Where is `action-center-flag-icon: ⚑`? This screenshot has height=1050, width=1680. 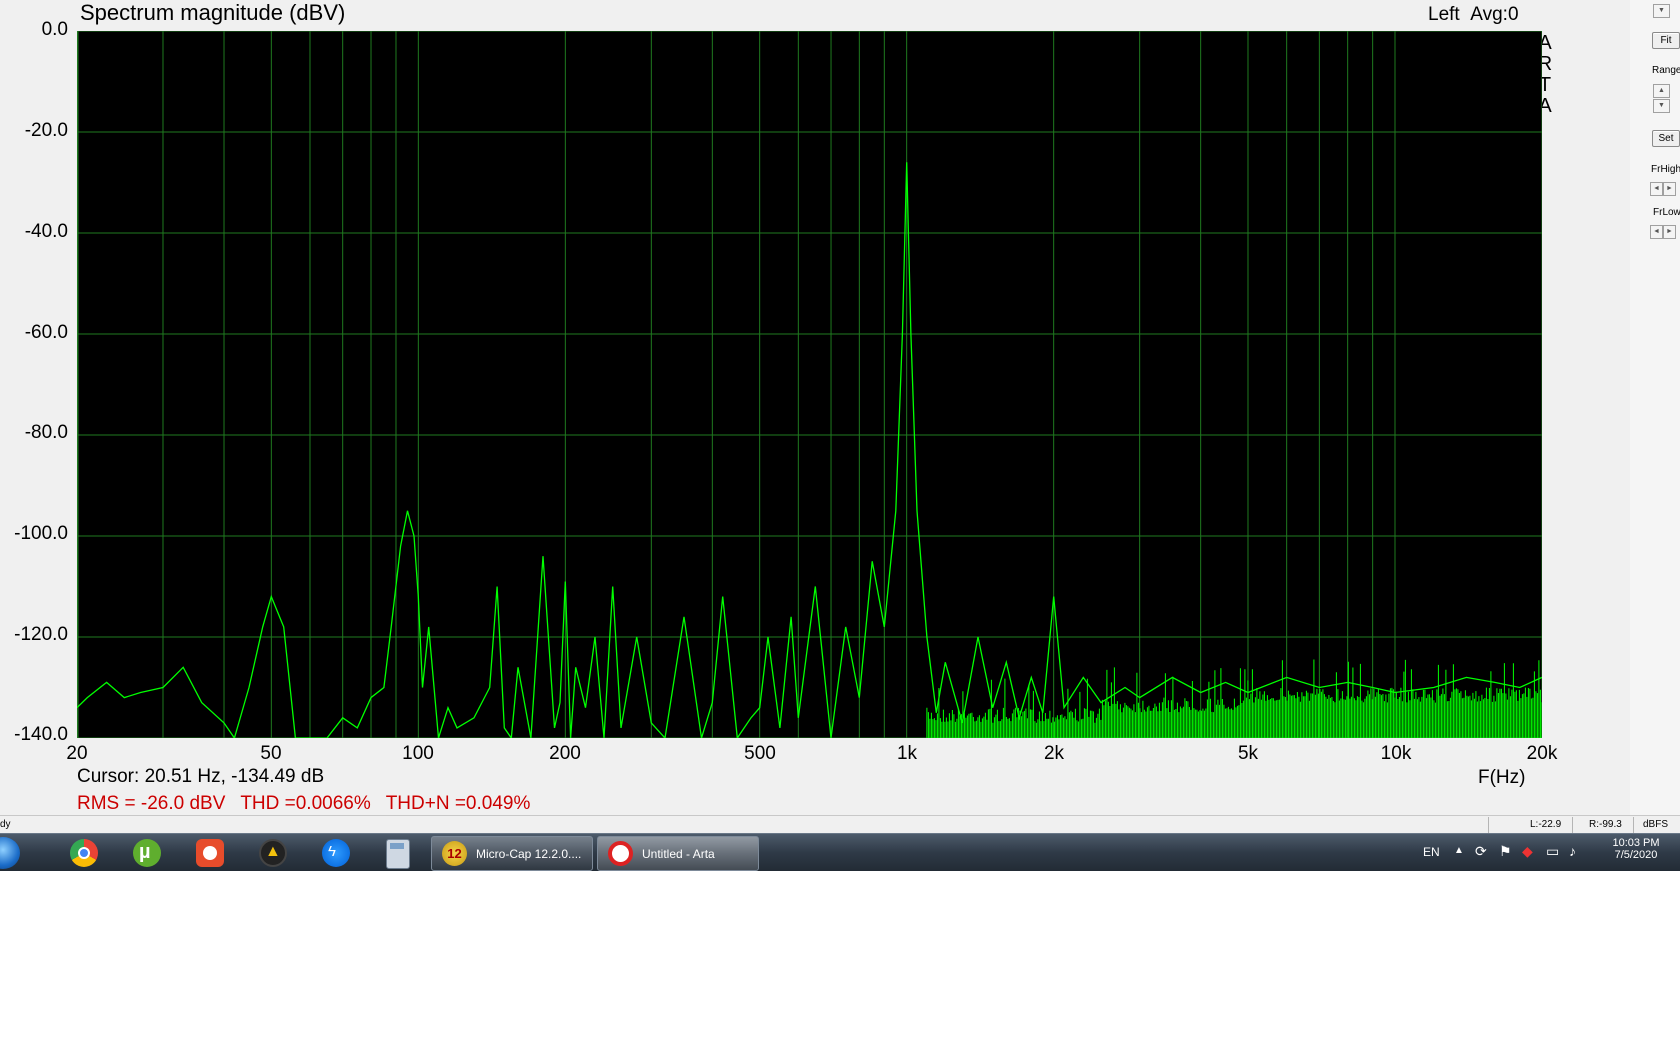 action-center-flag-icon: ⚑ is located at coordinates (1505, 851).